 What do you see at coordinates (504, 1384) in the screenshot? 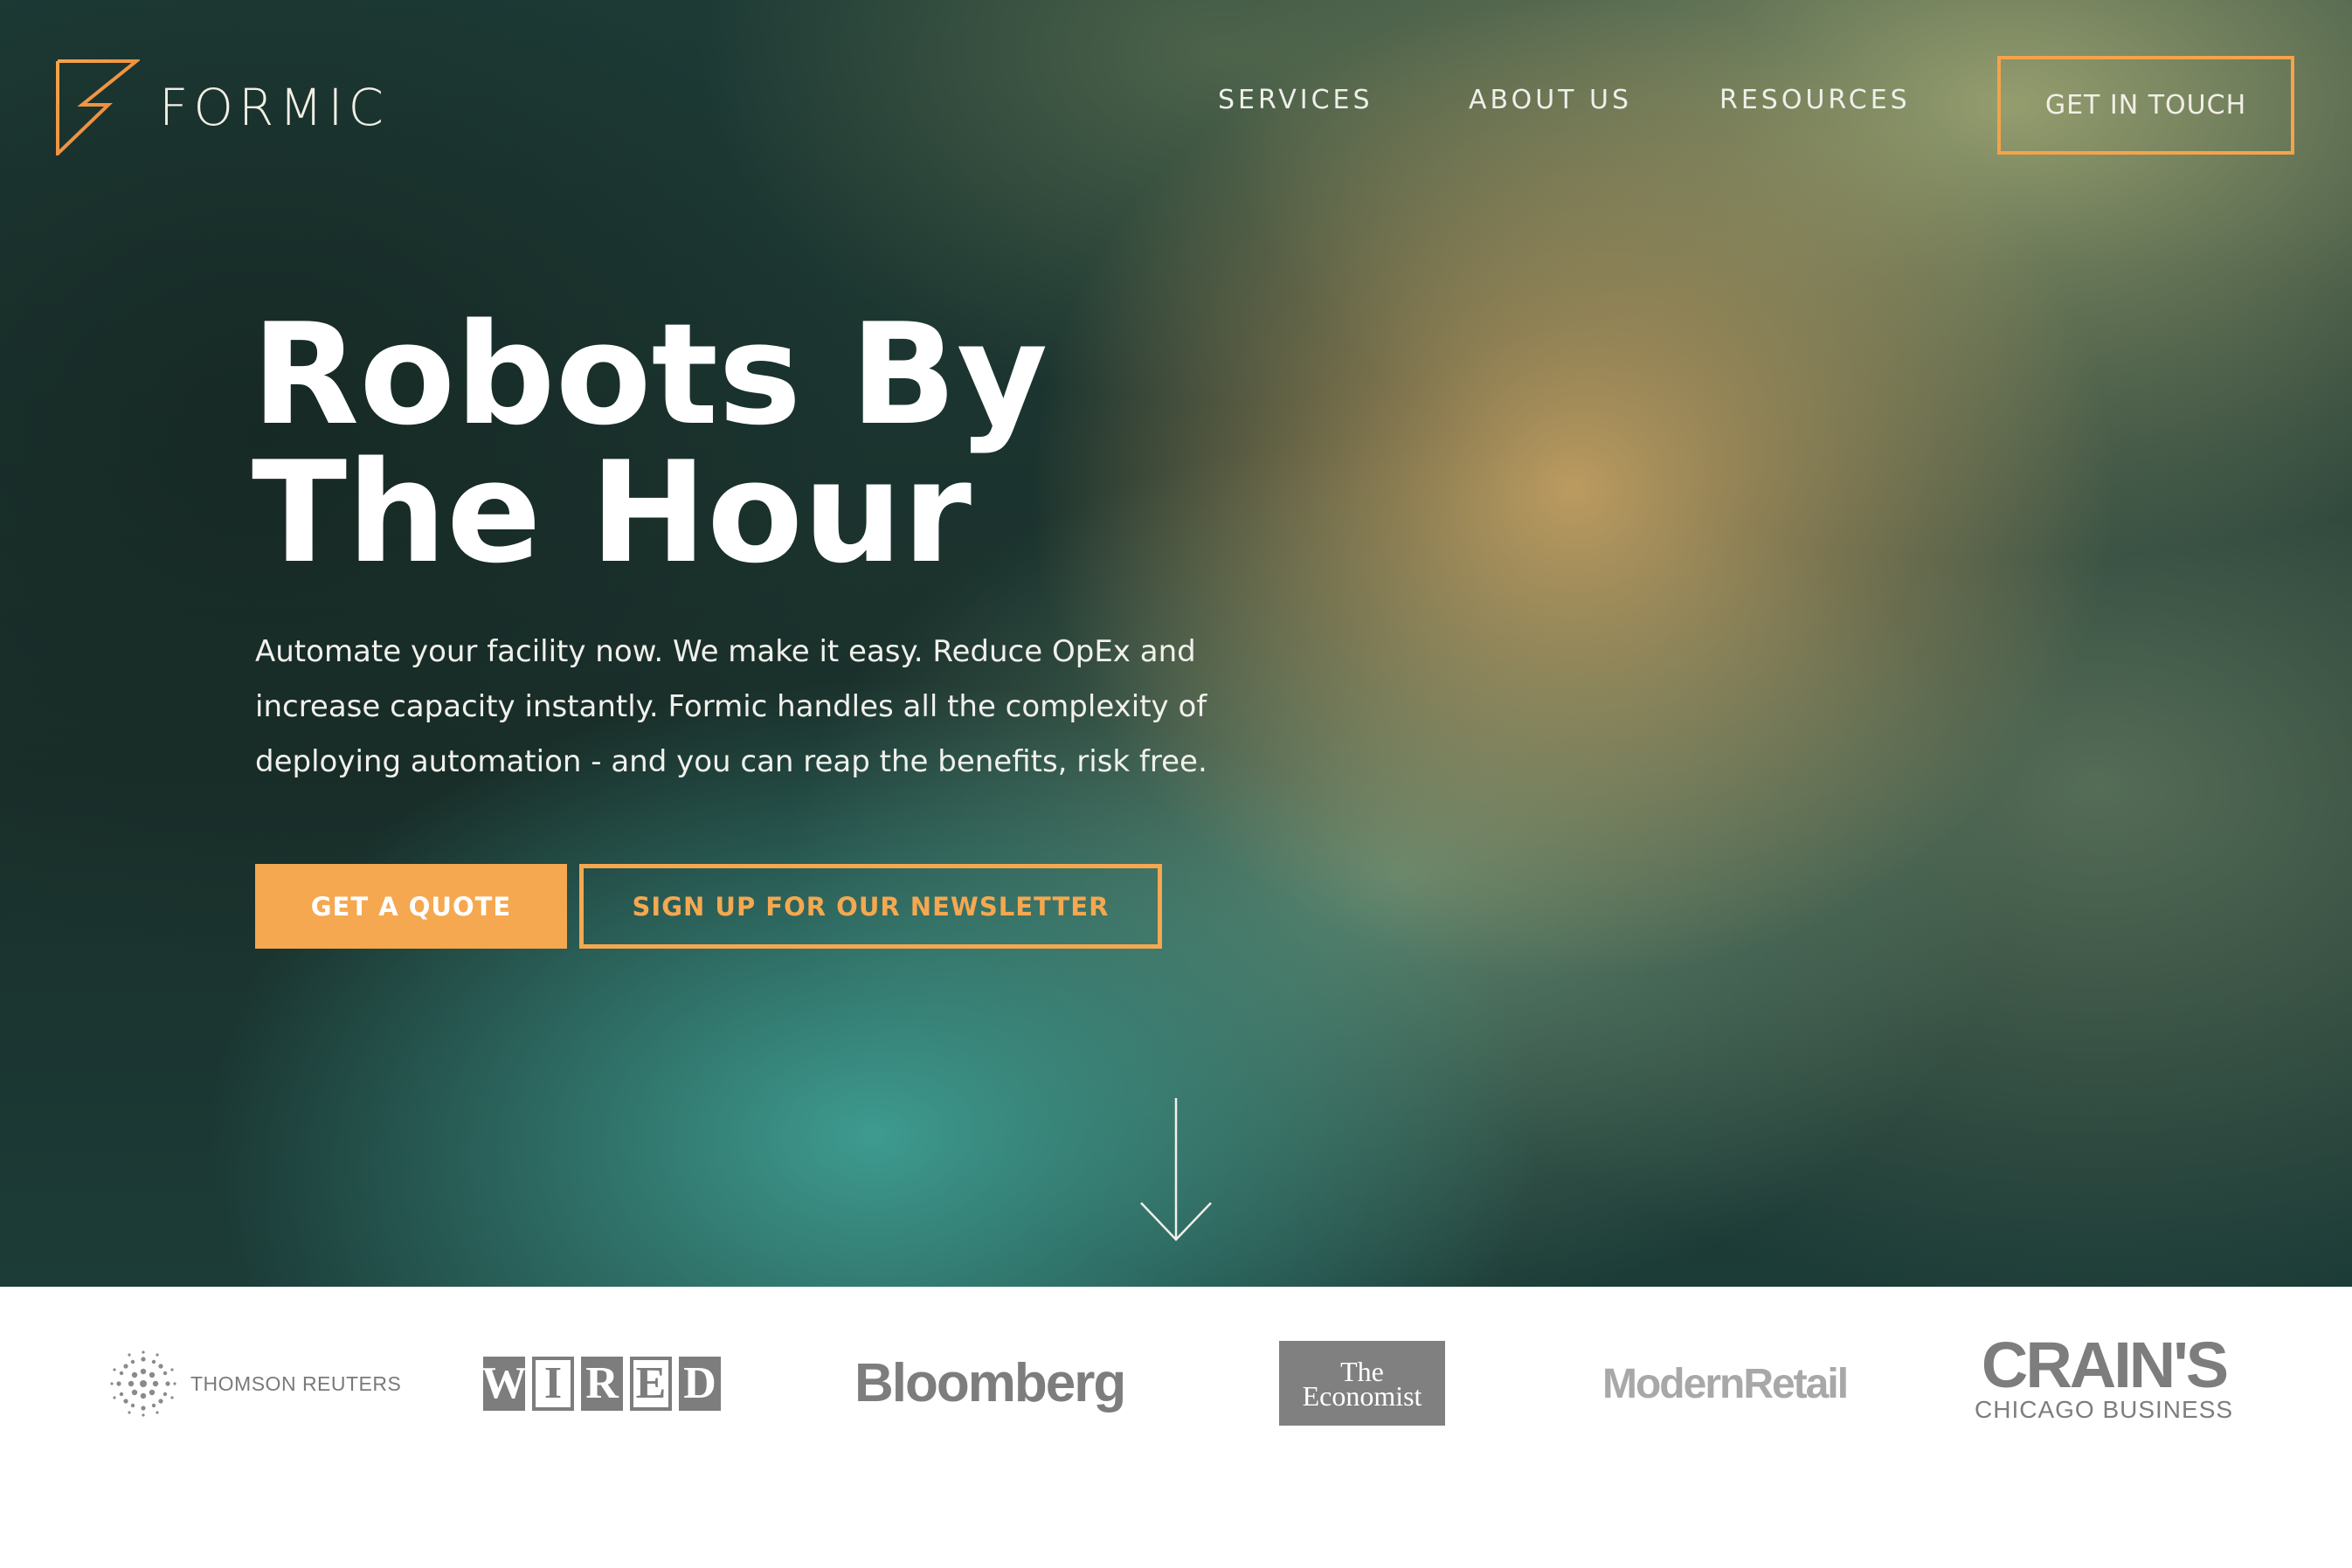
I see `wired-letter: W` at bounding box center [504, 1384].